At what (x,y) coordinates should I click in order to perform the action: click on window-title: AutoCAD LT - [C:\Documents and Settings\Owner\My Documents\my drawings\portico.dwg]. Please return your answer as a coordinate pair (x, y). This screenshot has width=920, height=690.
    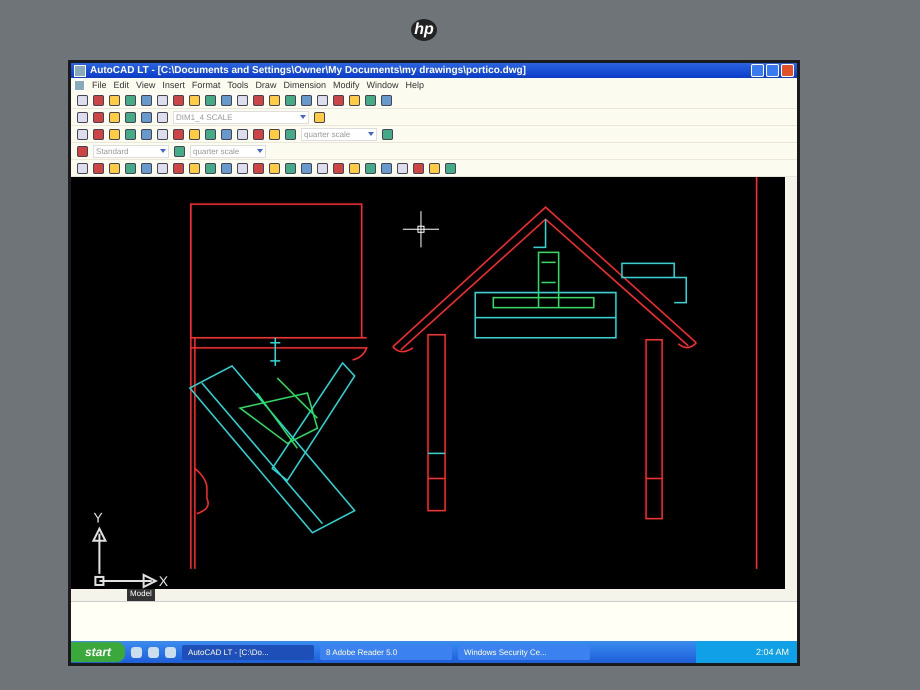
    Looking at the image, I should click on (308, 70).